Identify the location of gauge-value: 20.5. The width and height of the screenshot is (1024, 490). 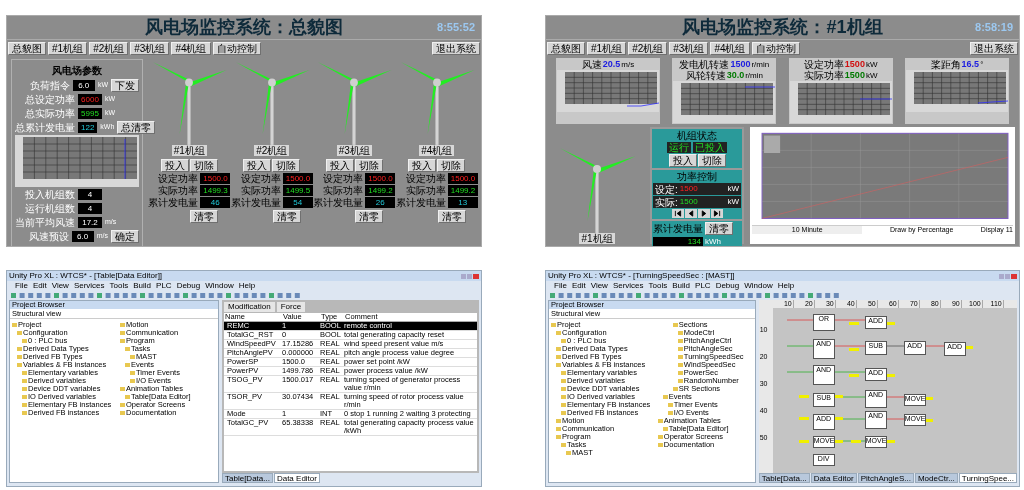
(611, 64).